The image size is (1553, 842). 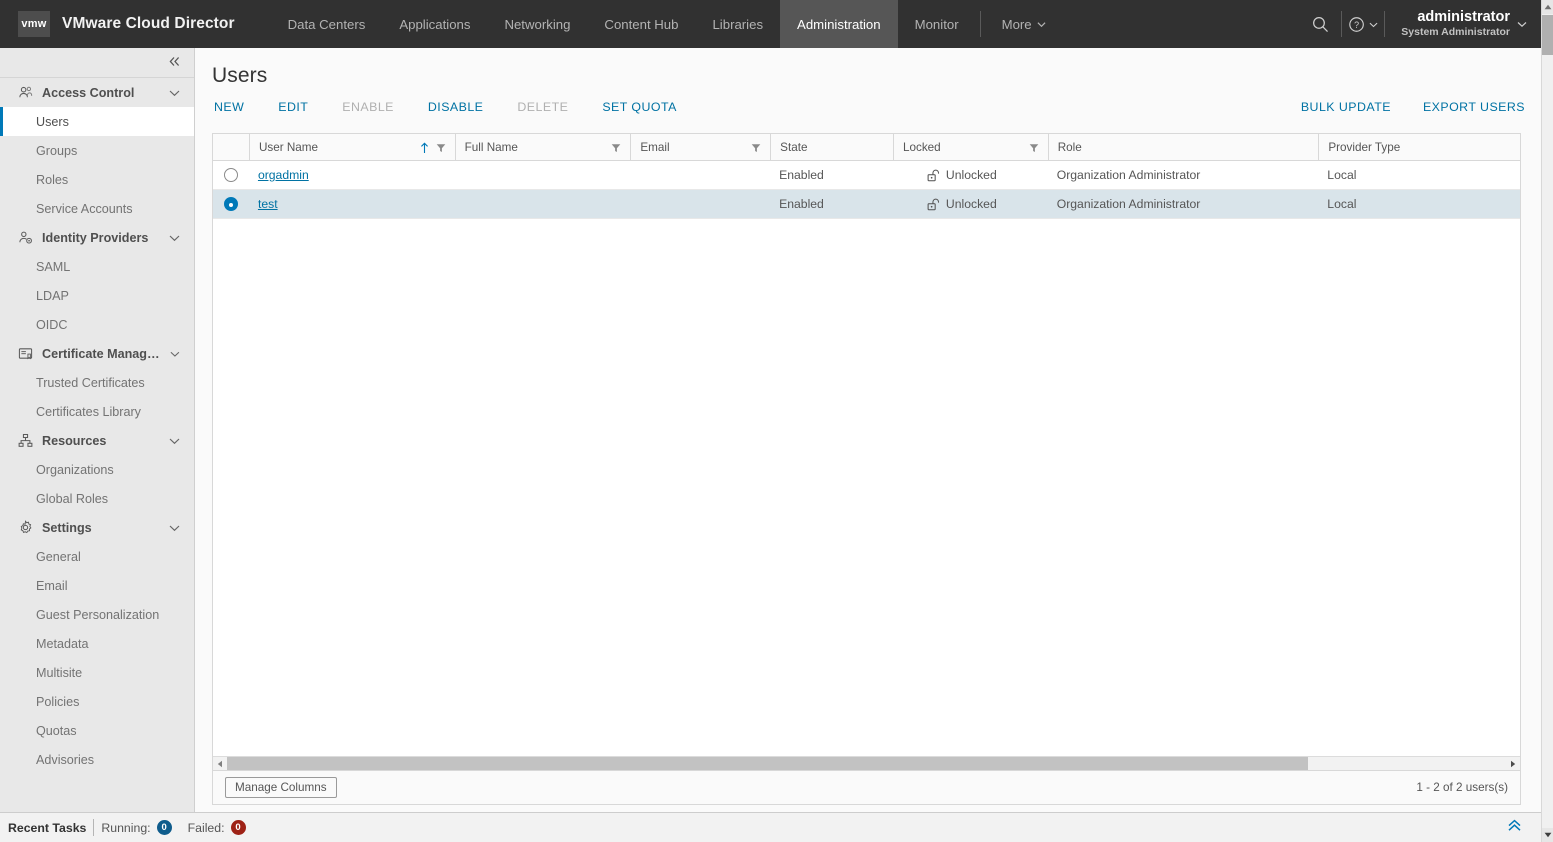 I want to click on nav-item-administration: Administration, so click(x=839, y=24).